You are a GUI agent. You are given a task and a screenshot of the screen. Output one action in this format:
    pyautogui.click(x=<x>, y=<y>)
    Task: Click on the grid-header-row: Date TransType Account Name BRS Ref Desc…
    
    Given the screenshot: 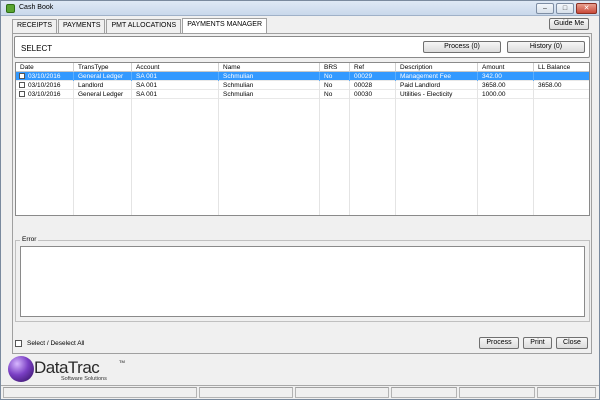 What is the action you would take?
    pyautogui.click(x=302, y=67)
    